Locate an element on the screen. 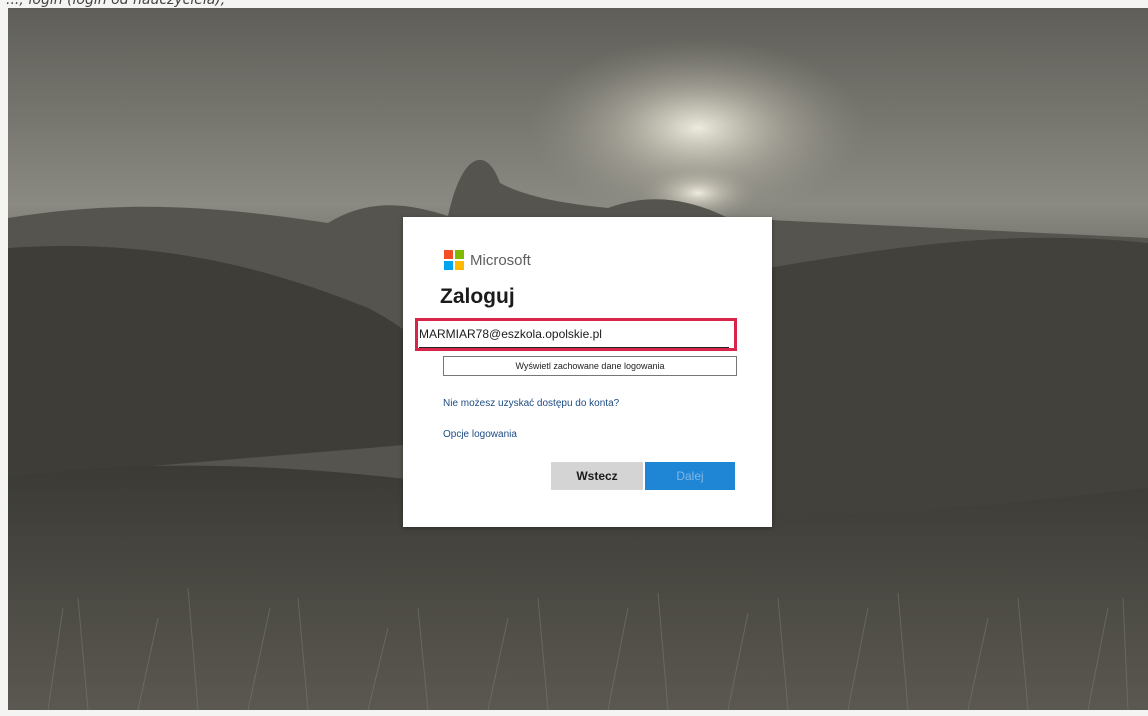 Image resolution: width=1148 pixels, height=716 pixels. right-hill is located at coordinates (958, 382).